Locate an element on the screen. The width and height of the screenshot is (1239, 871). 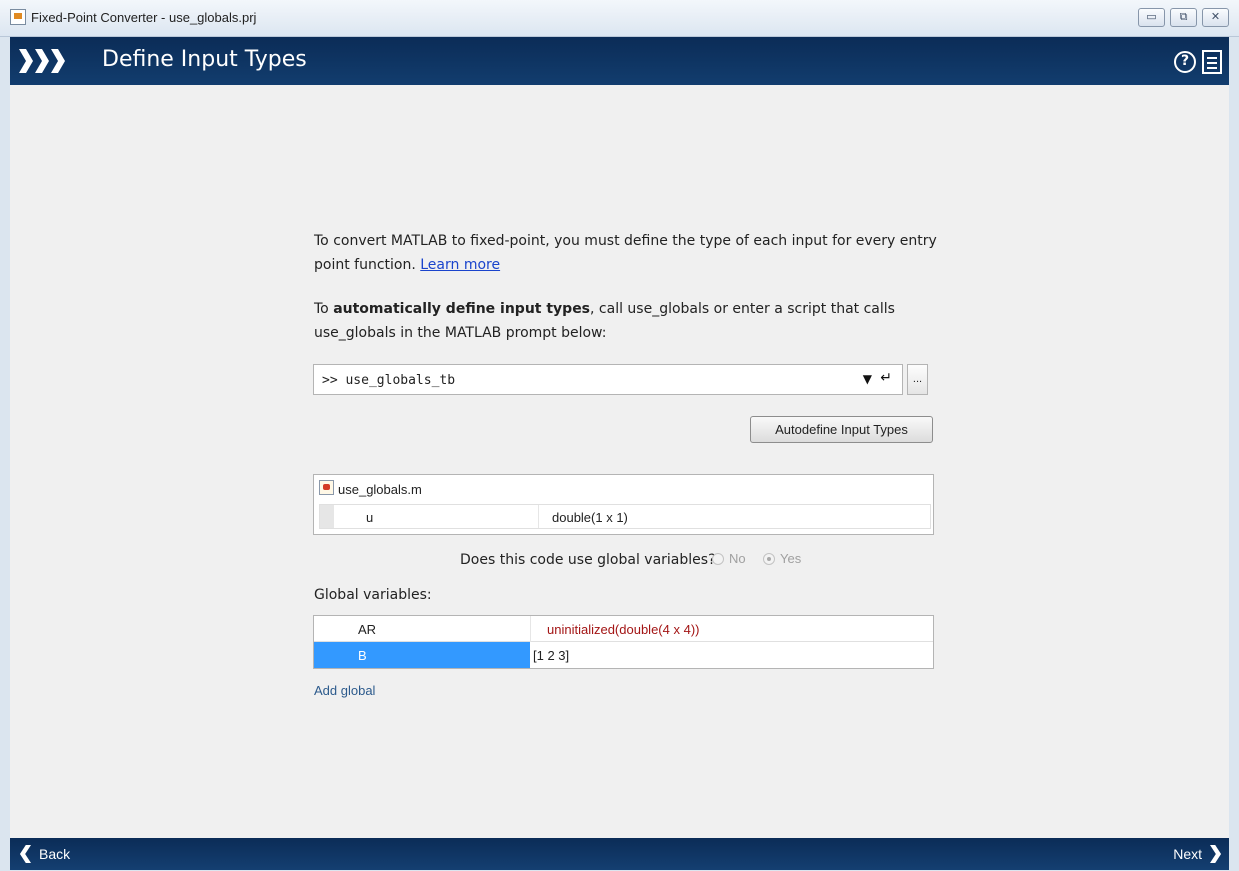
app-icon is located at coordinates (18, 17).